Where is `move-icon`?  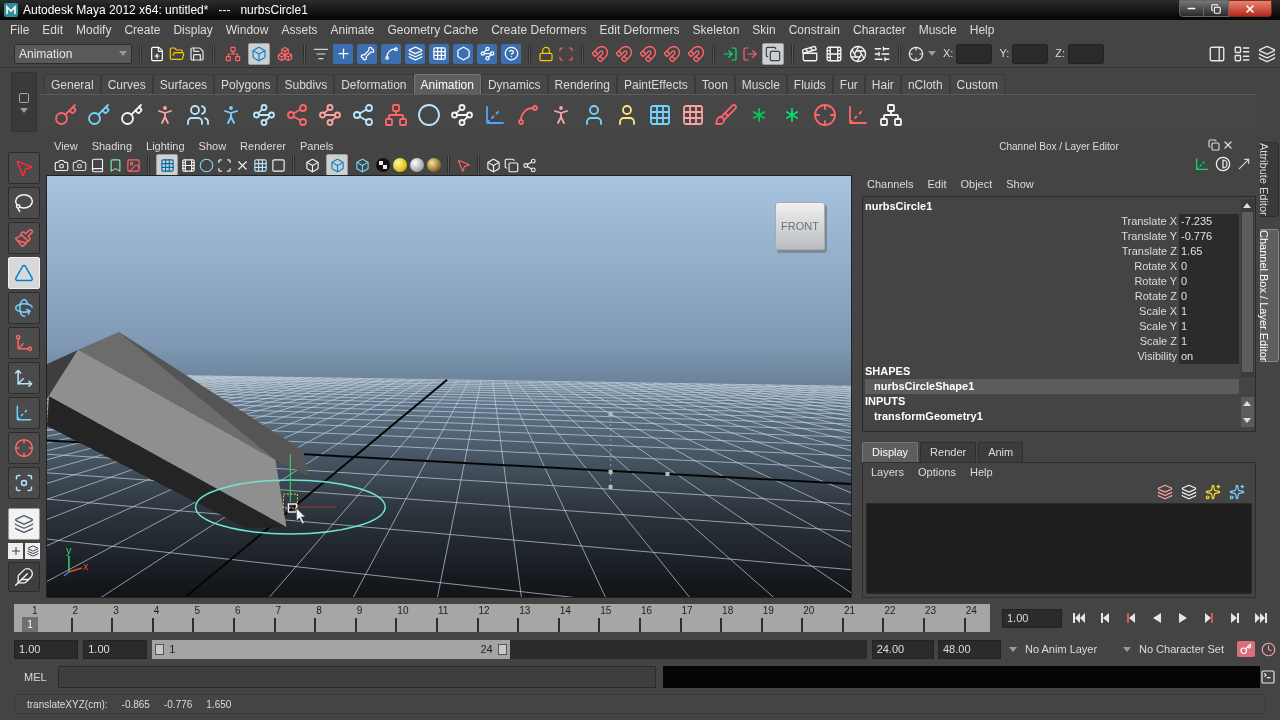 move-icon is located at coordinates (24, 378).